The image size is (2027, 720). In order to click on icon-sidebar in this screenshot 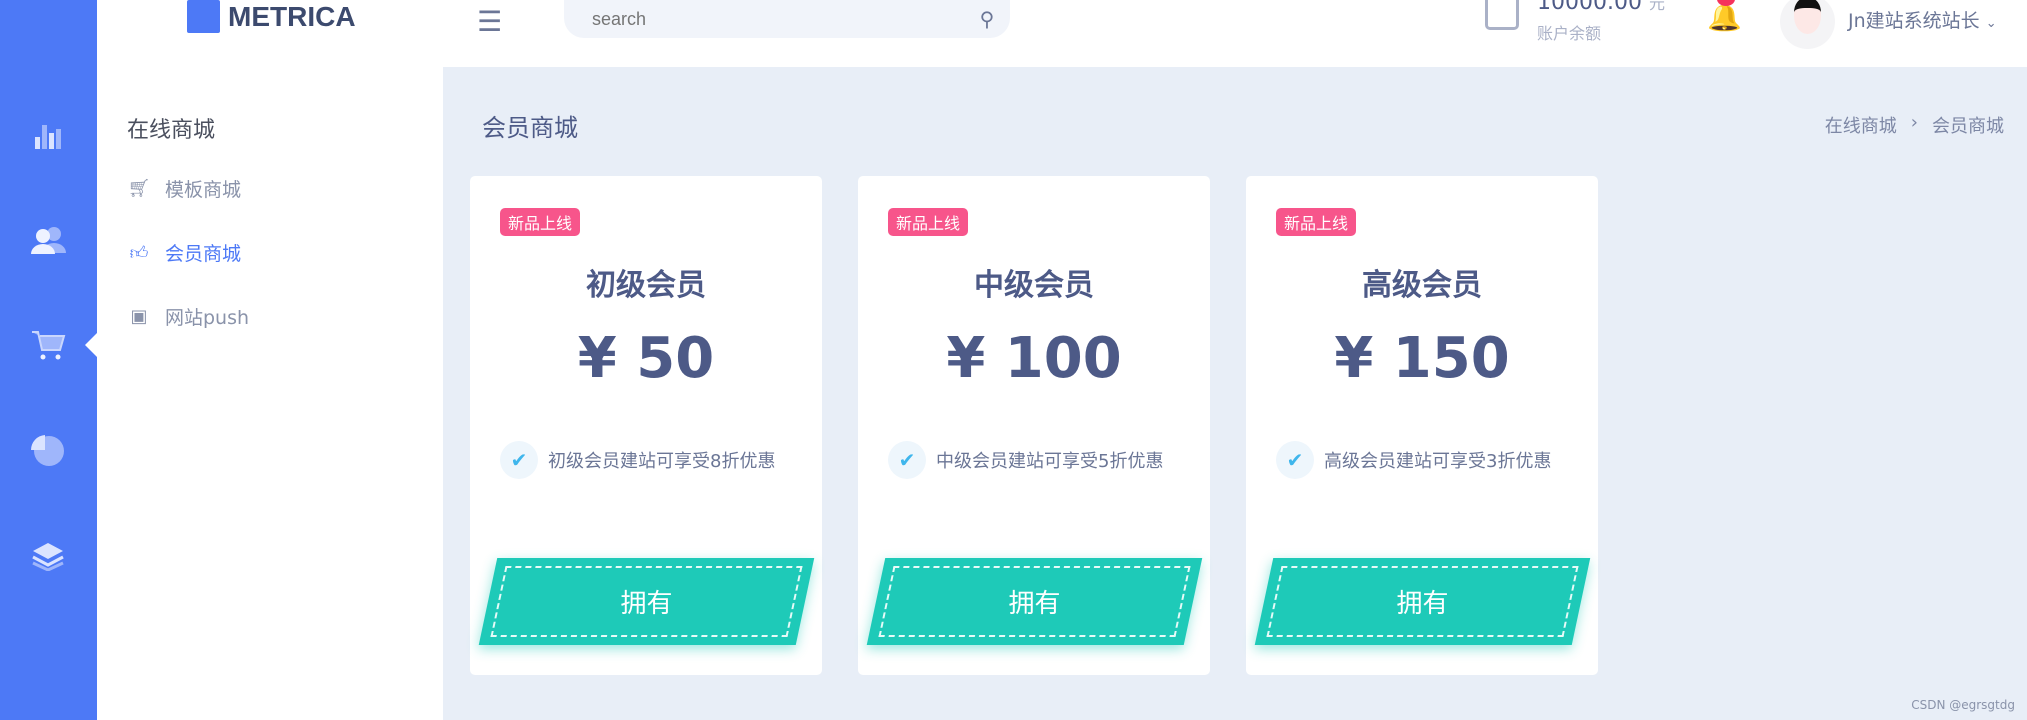, I will do `click(48, 360)`.